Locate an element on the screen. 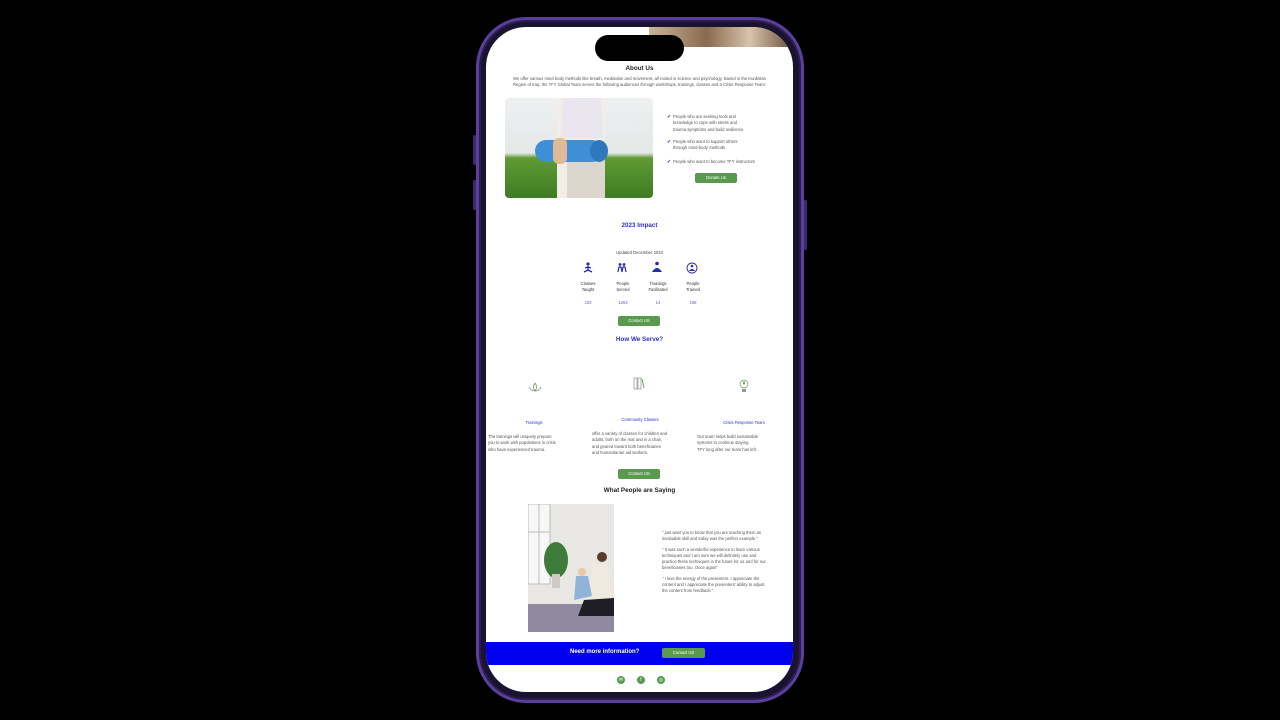  stat-label-line: Facilitated is located at coordinates (658, 290).